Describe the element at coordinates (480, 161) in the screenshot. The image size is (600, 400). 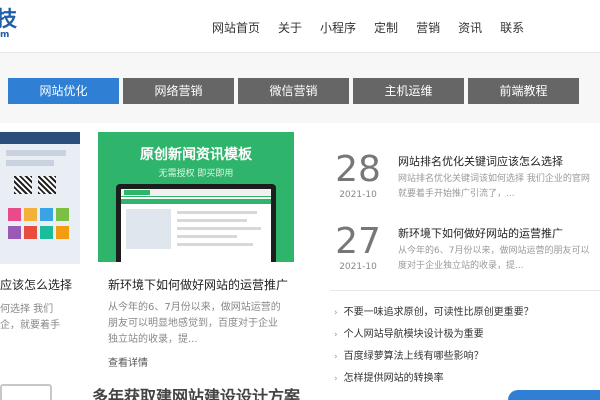
I see `news-title: 网站排名优化关键词应该怎么选择` at that location.